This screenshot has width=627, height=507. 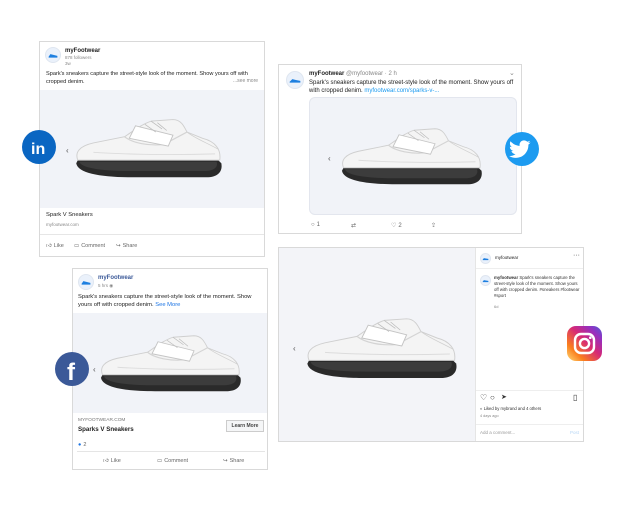 I want to click on svg-text: in, so click(x=38, y=149).